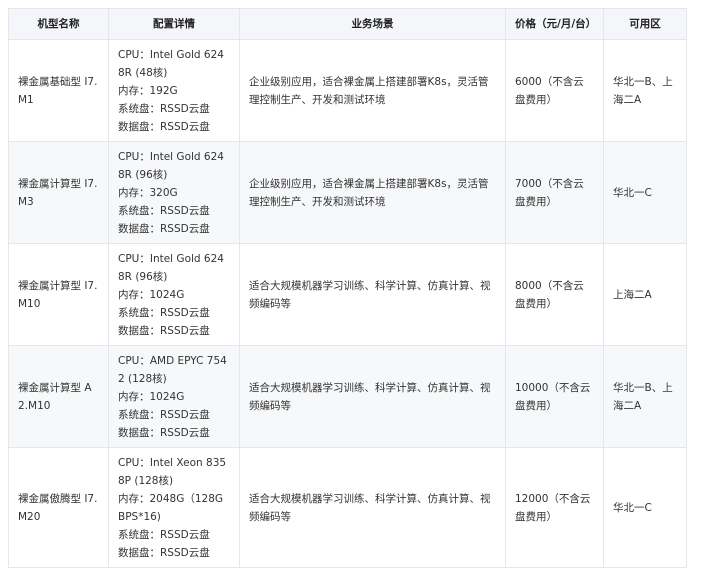  What do you see at coordinates (58, 396) in the screenshot?
I see `cell-model-name: 裸金属计算型 A2.M10` at bounding box center [58, 396].